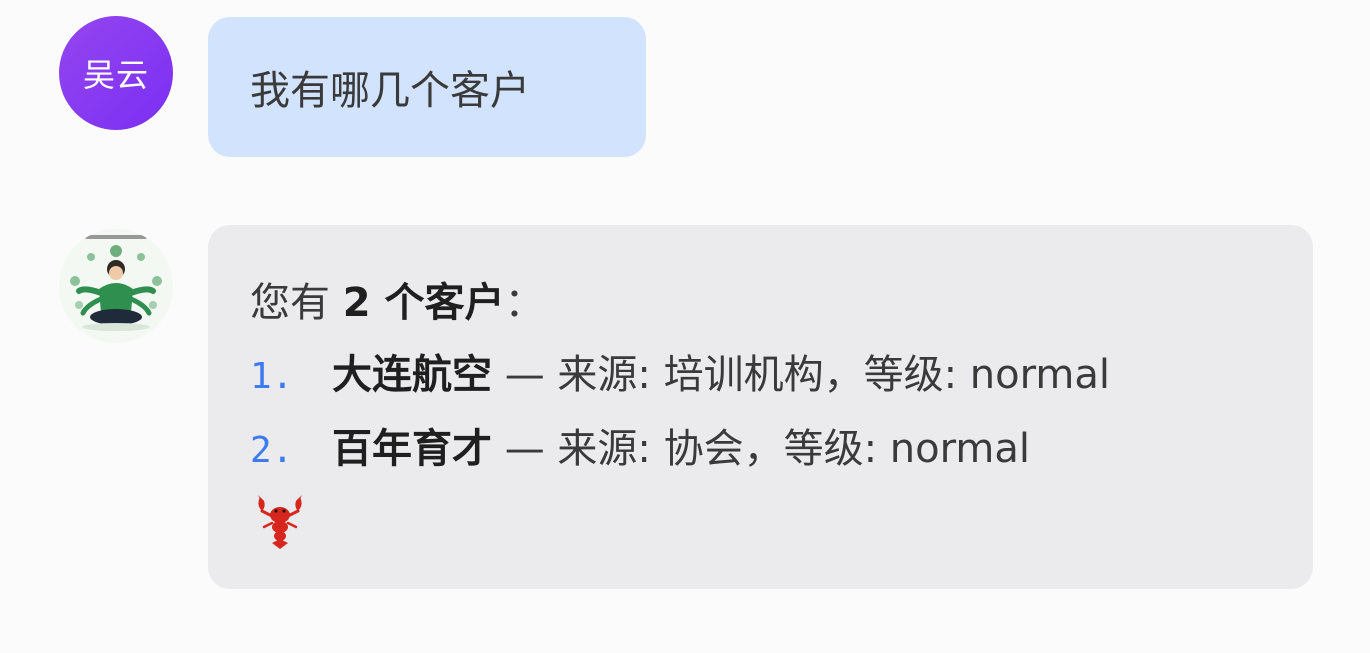  What do you see at coordinates (296, 303) in the screenshot?
I see `bot-intro-prefix: 您有` at bounding box center [296, 303].